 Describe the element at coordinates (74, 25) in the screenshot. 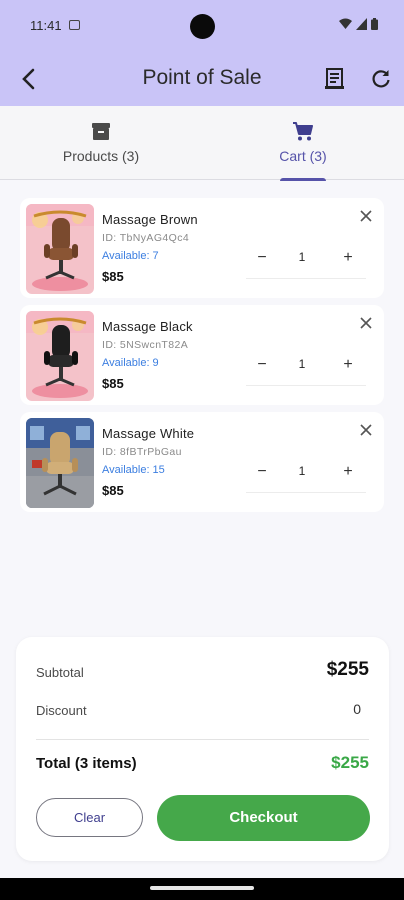

I see `sim-icon` at that location.